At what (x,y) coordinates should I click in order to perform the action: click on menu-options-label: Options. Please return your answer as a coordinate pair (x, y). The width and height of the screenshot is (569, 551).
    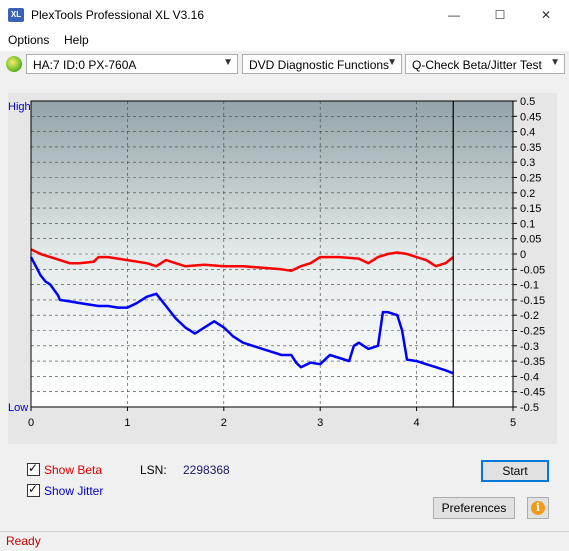
    Looking at the image, I should click on (29, 40).